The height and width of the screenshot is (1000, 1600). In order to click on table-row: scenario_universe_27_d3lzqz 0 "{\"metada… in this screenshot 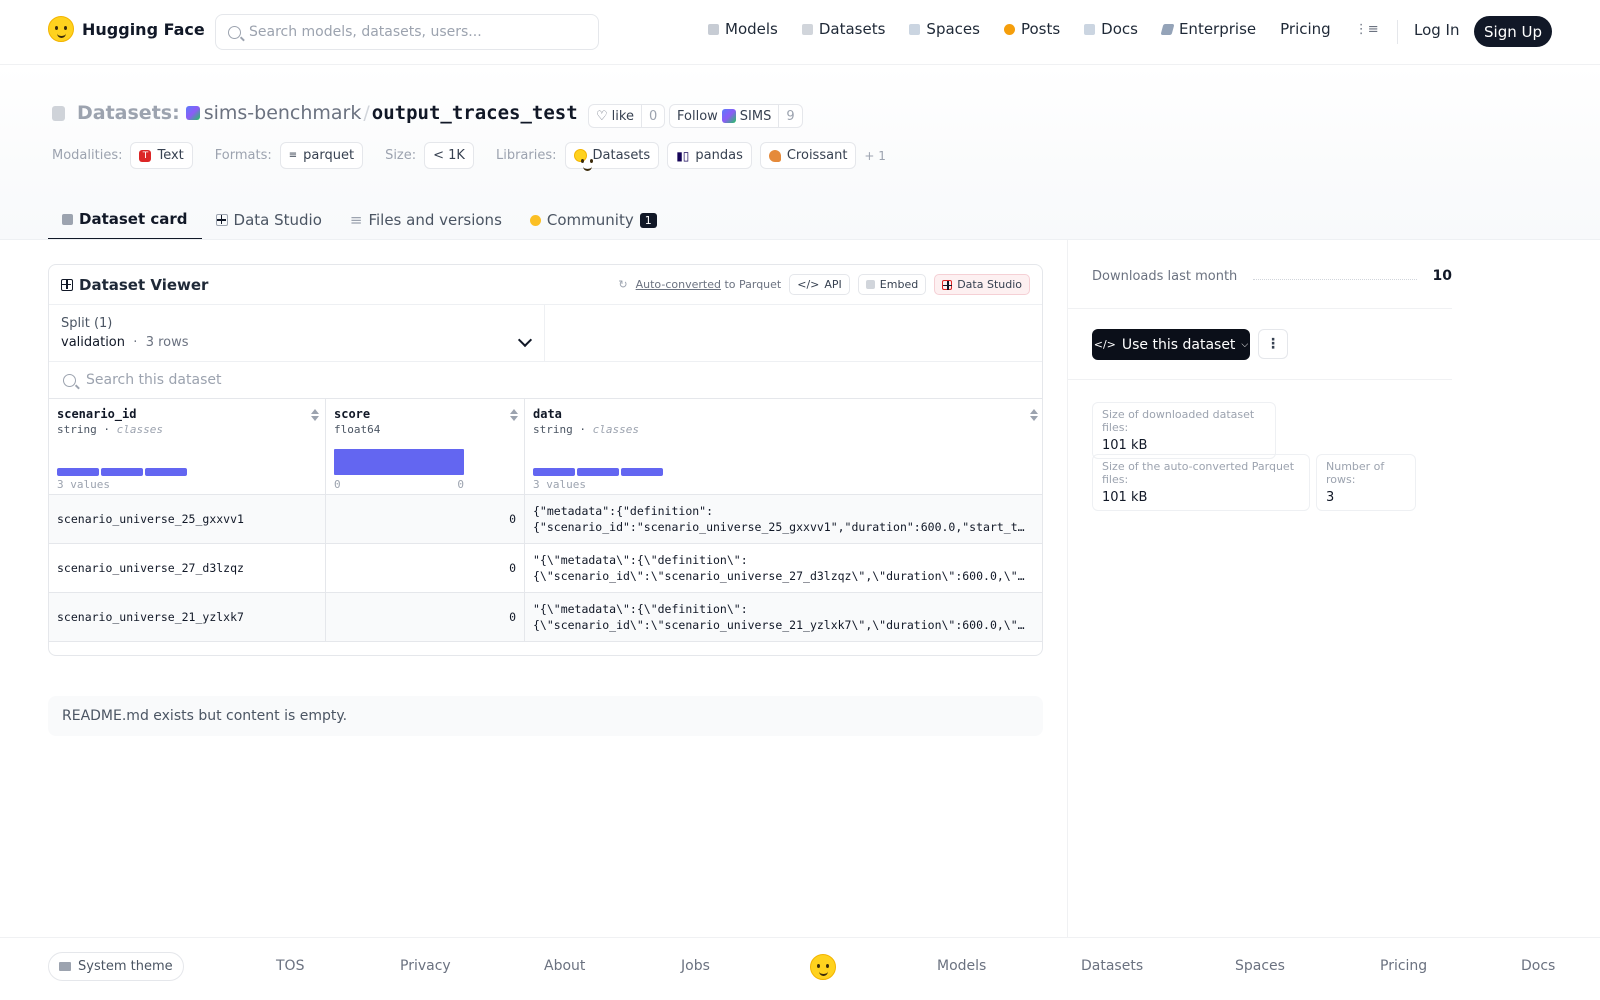, I will do `click(545, 568)`.